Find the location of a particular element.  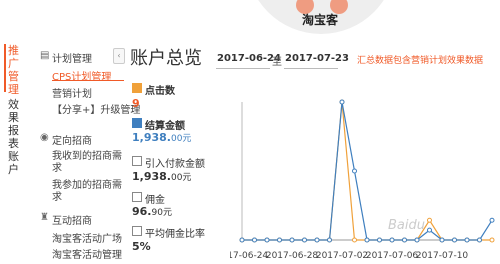

document-icon: ▤ is located at coordinates (45, 55).